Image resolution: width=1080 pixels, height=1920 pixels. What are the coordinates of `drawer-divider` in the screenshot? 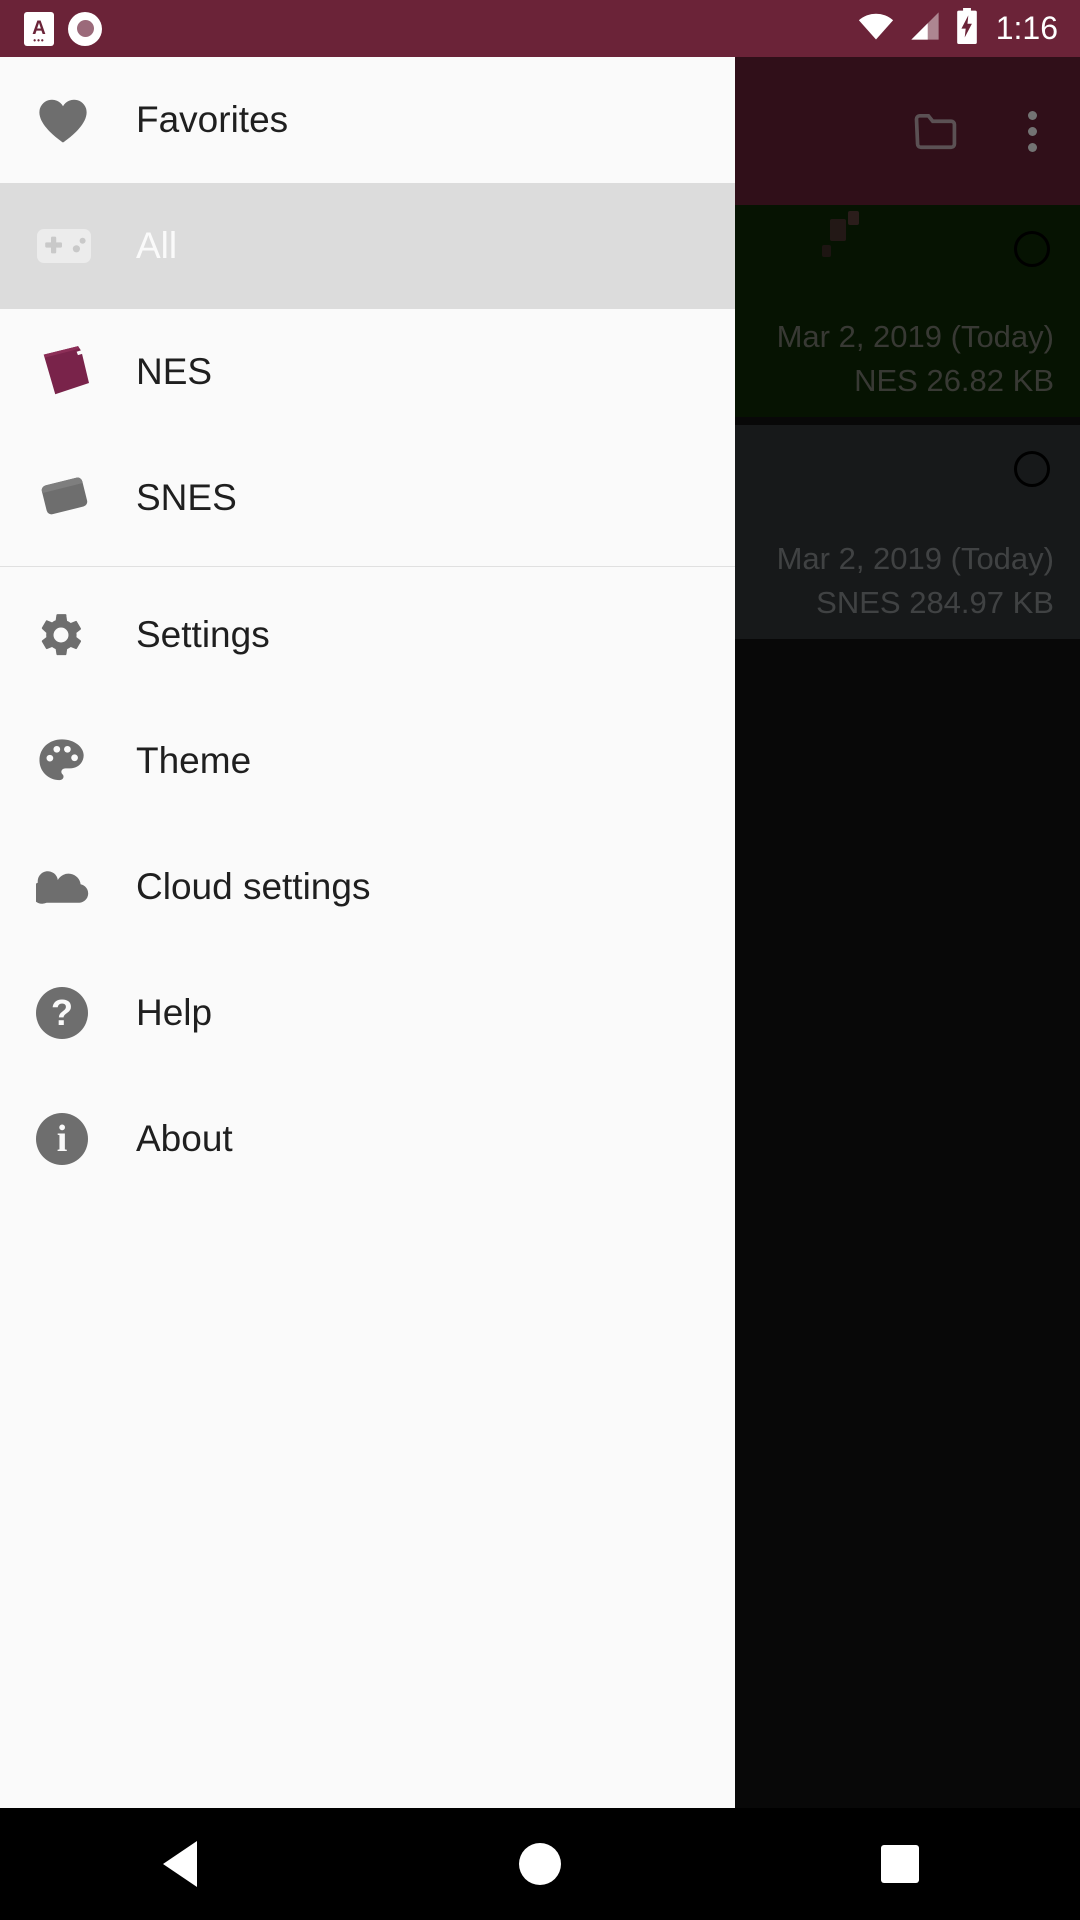 It's located at (367, 566).